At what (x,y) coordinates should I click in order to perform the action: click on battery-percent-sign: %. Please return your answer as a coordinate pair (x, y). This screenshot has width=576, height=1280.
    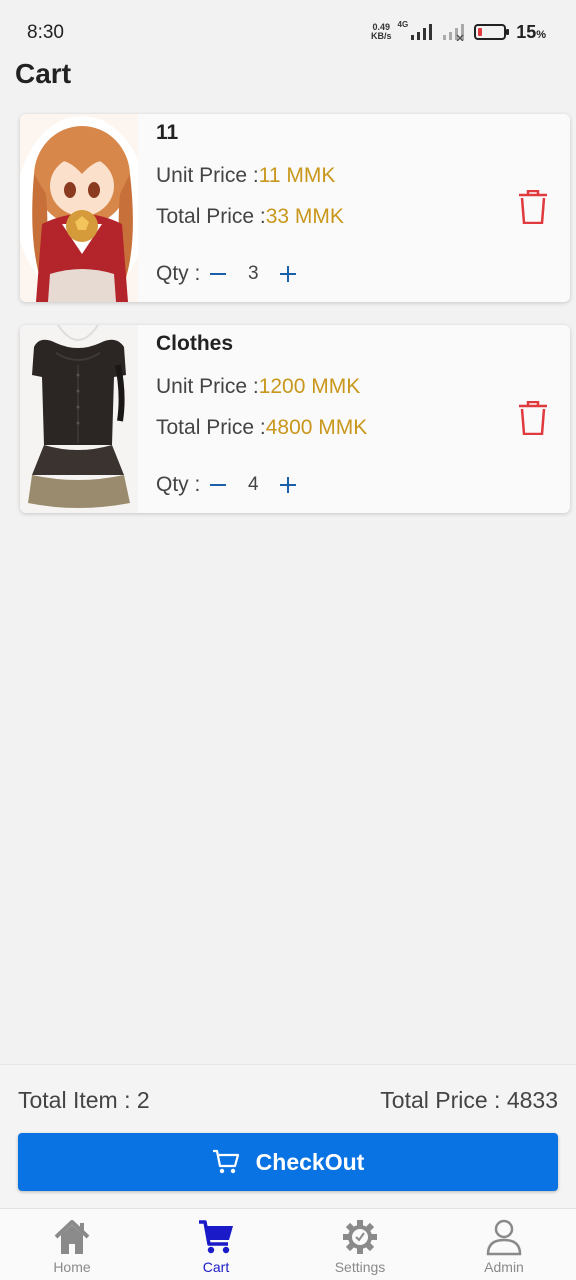
    Looking at the image, I should click on (541, 34).